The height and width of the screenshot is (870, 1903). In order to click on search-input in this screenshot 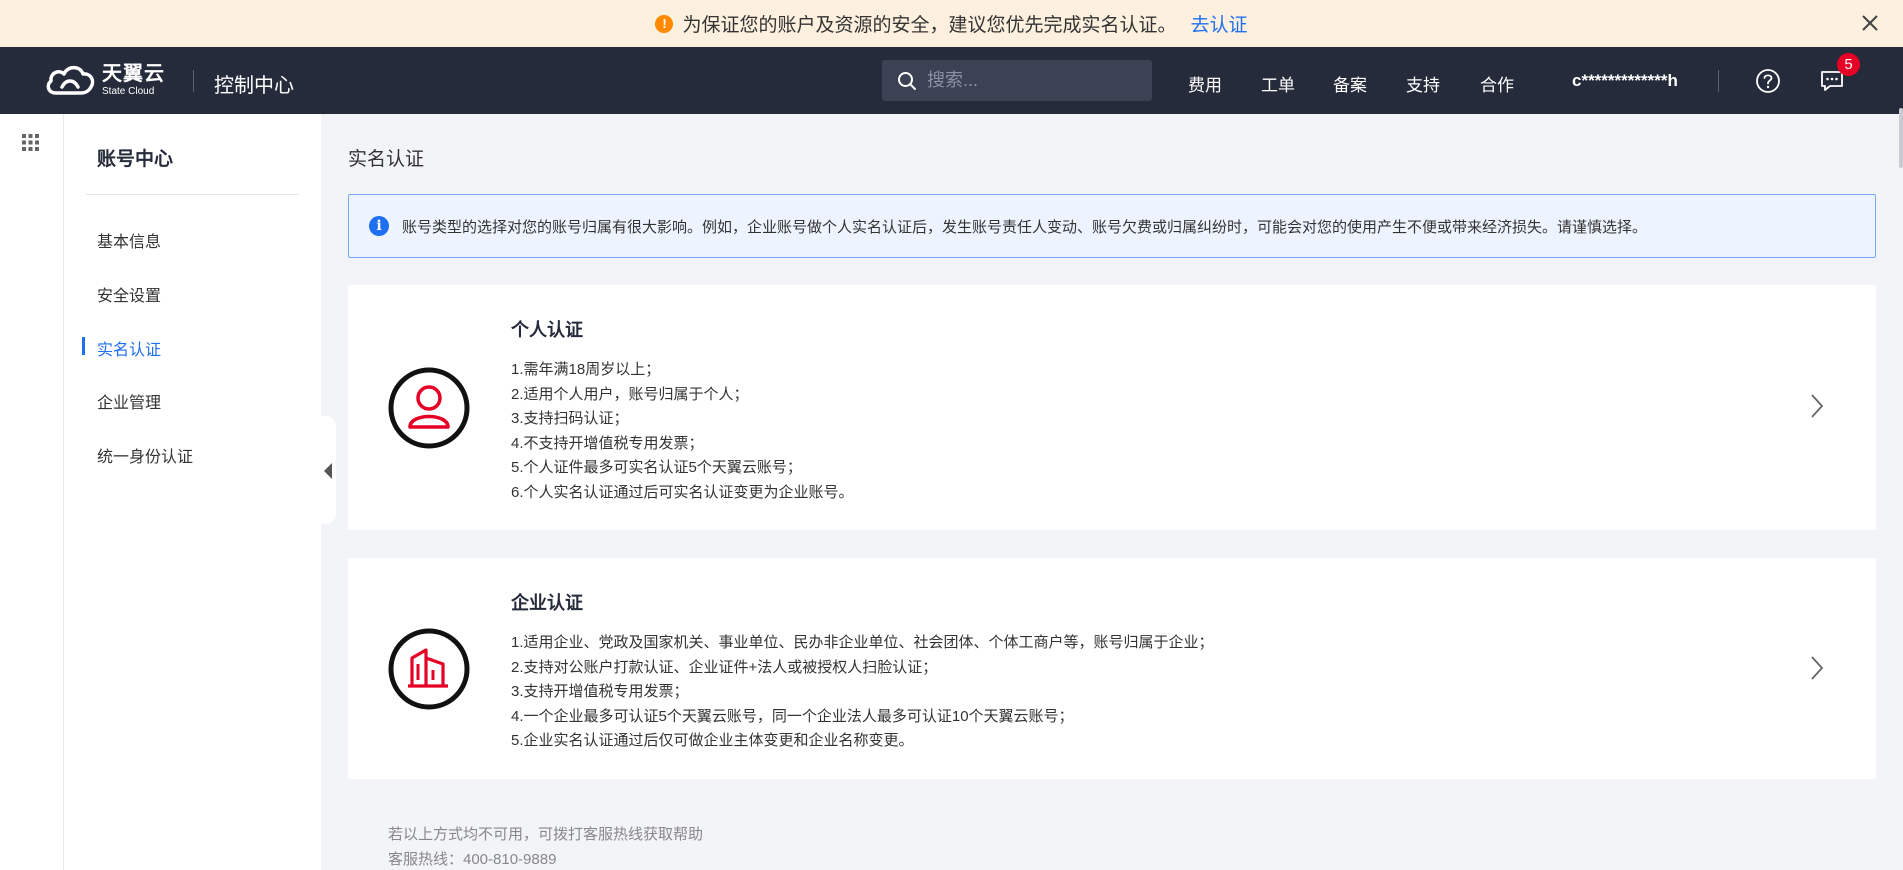, I will do `click(1027, 80)`.